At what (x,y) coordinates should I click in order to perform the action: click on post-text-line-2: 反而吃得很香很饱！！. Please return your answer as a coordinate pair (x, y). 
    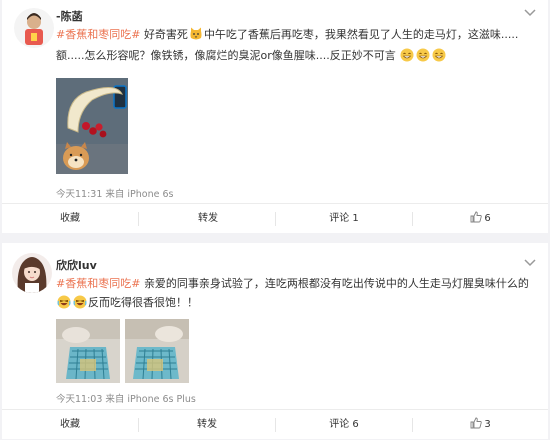
    Looking at the image, I should click on (127, 303).